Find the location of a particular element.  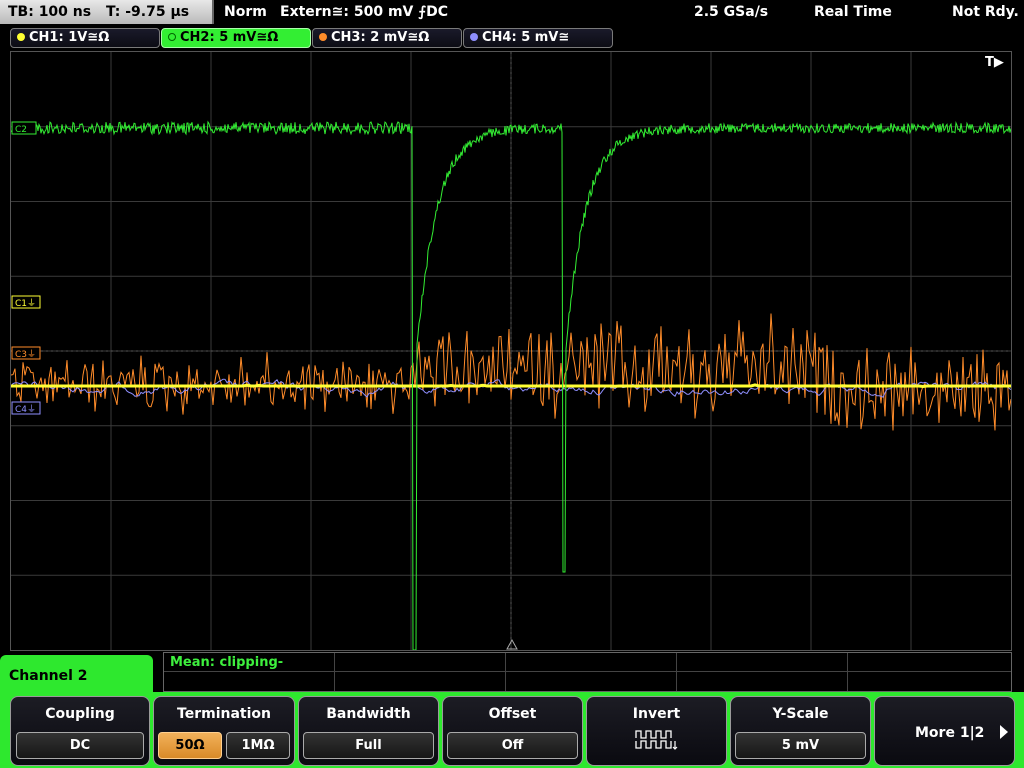

termination-option-1mohm: 1MΩ is located at coordinates (258, 745).